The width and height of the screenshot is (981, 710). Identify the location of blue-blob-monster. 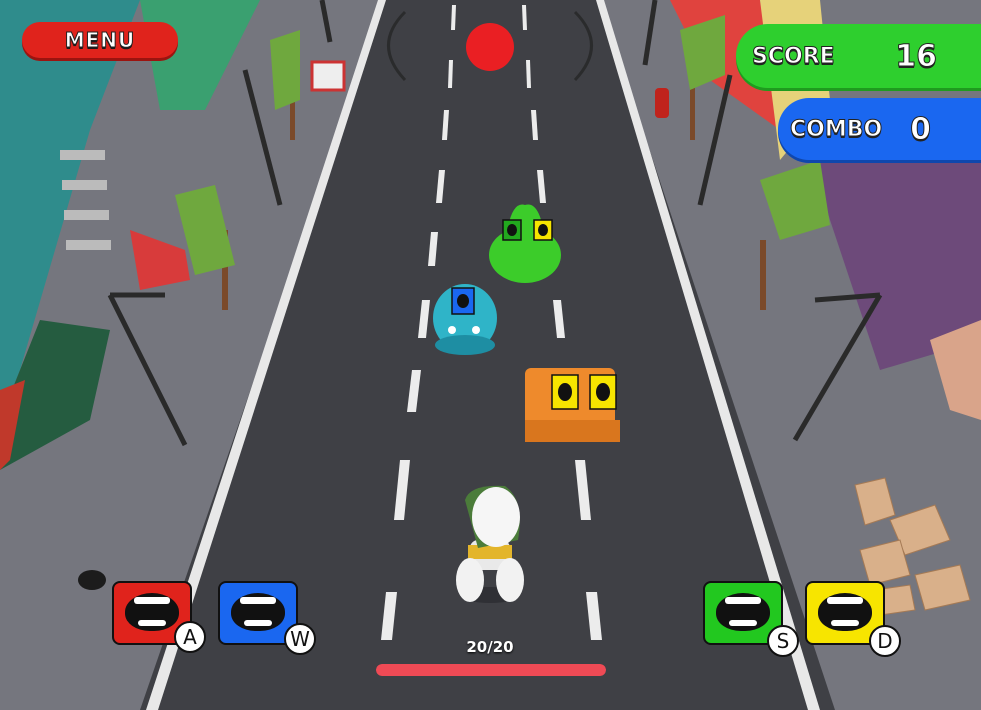
(465, 319).